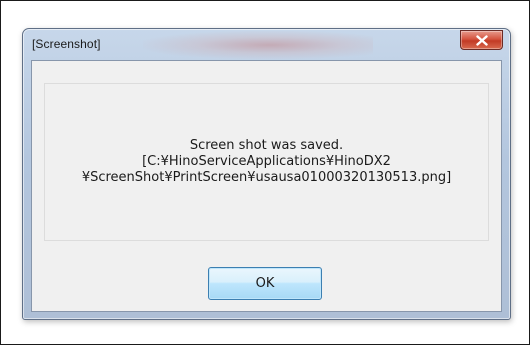  I want to click on message-line-2: [C:¥HinoServiceApplications¥HinoDX2, so click(266, 161).